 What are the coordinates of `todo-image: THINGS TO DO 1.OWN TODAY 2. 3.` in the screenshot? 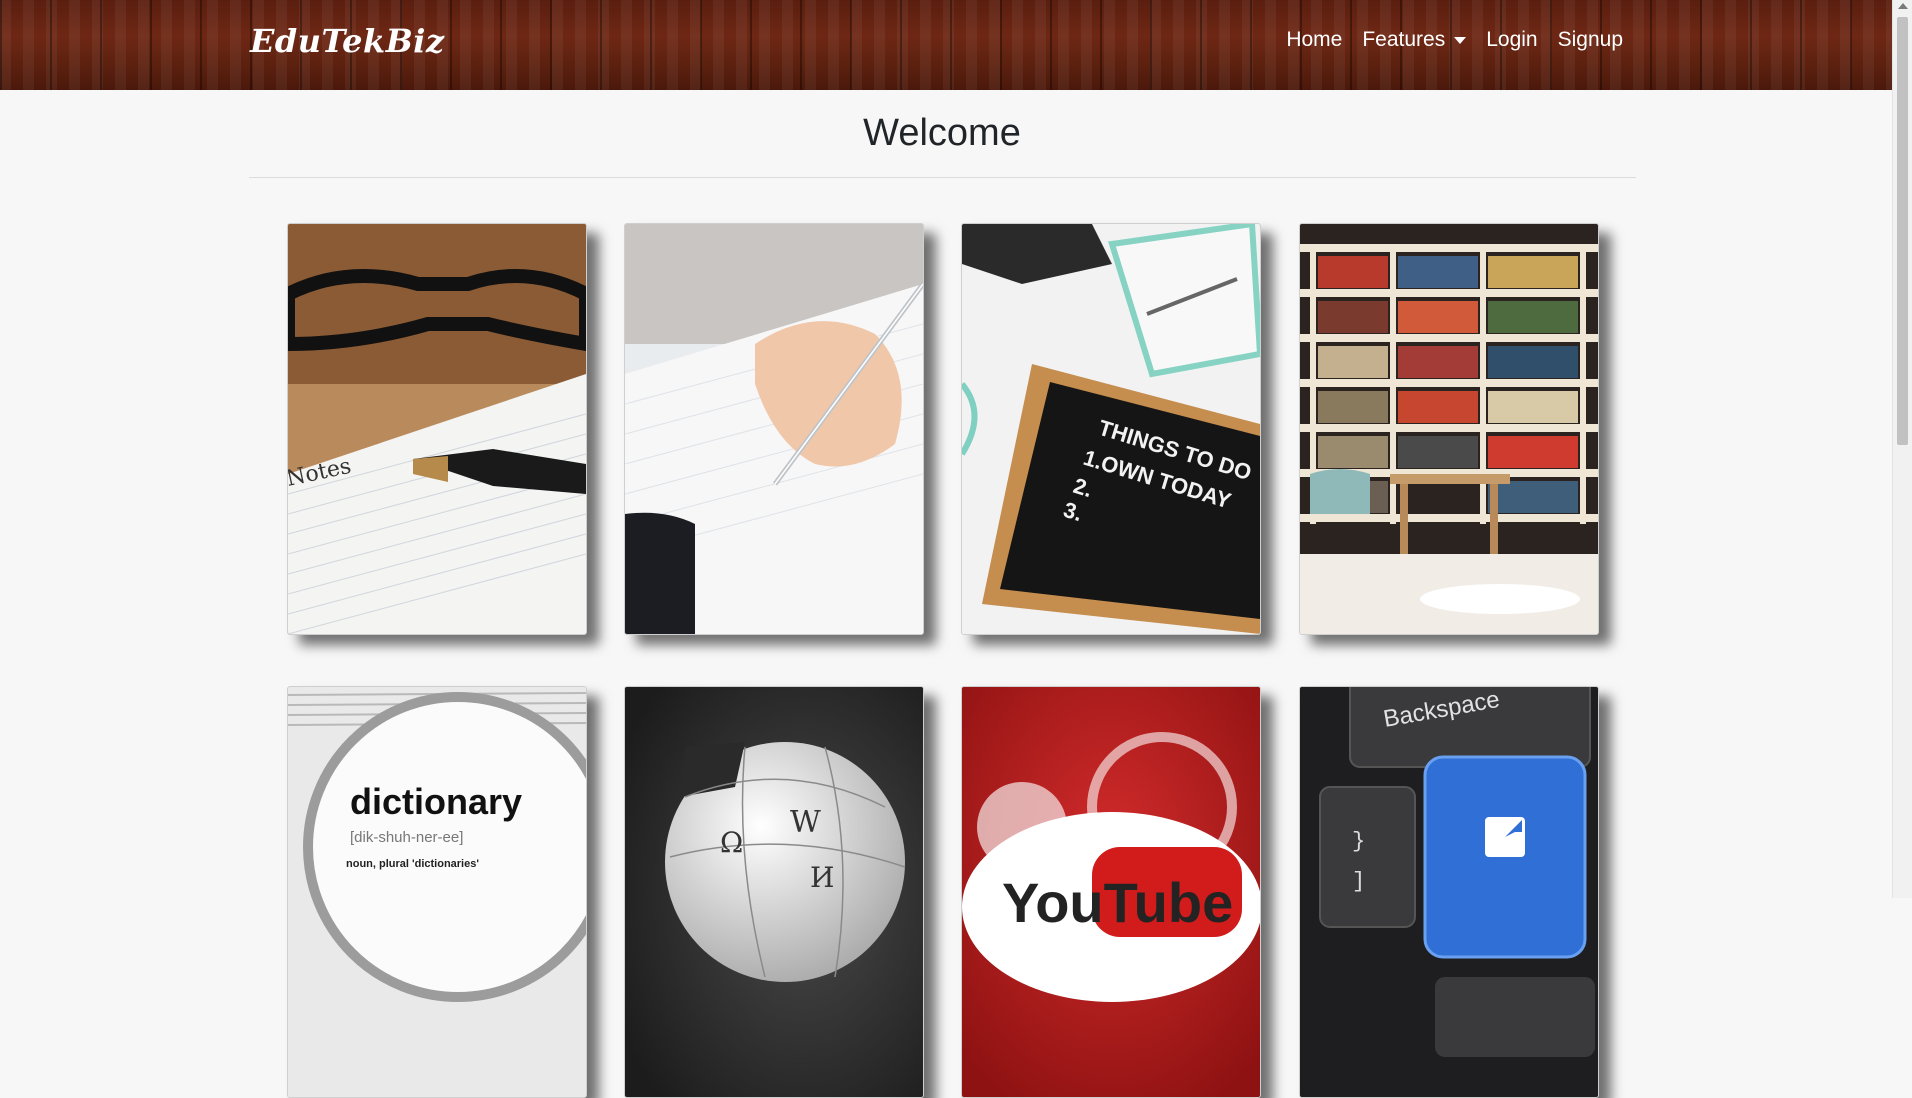 It's located at (1111, 429).